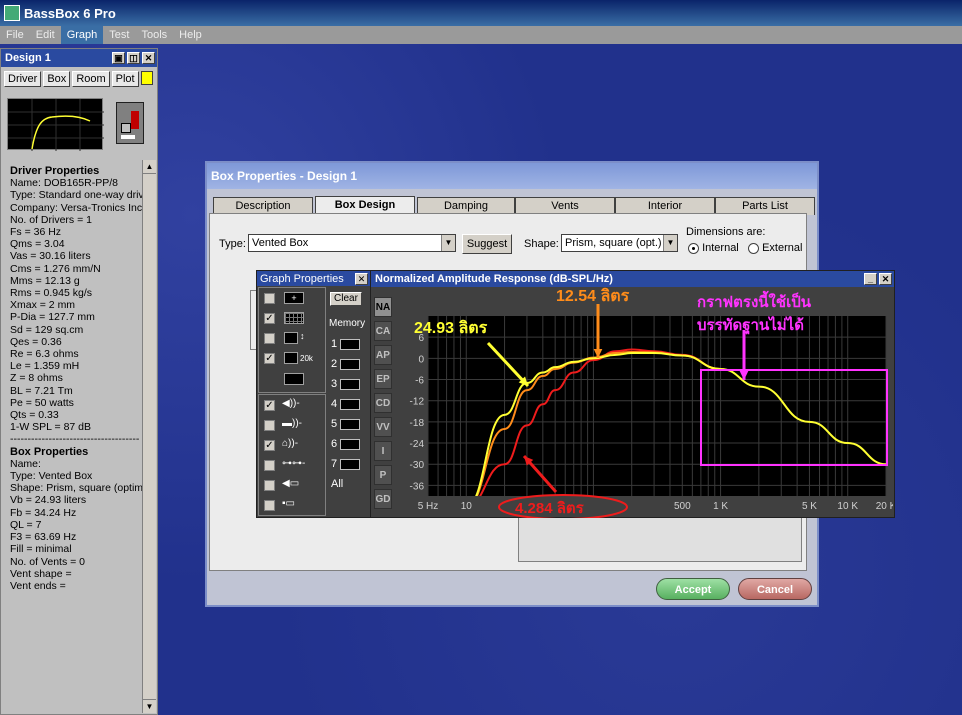 Image resolution: width=962 pixels, height=715 pixels. Describe the element at coordinates (291, 483) in the screenshot. I see `speaker-graph-icon: ◀▭` at that location.